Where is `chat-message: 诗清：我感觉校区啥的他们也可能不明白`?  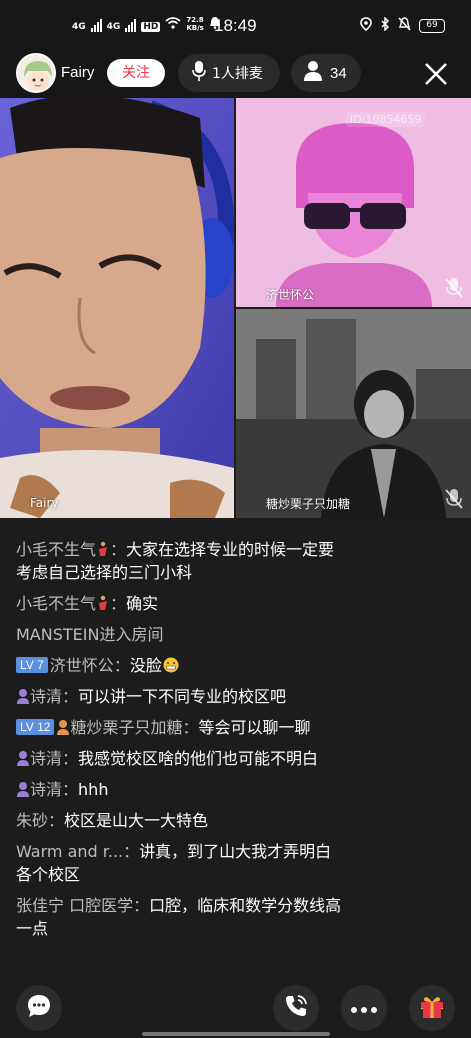 chat-message: 诗清：我感觉校区啥的他们也可能不明白 is located at coordinates (181, 758).